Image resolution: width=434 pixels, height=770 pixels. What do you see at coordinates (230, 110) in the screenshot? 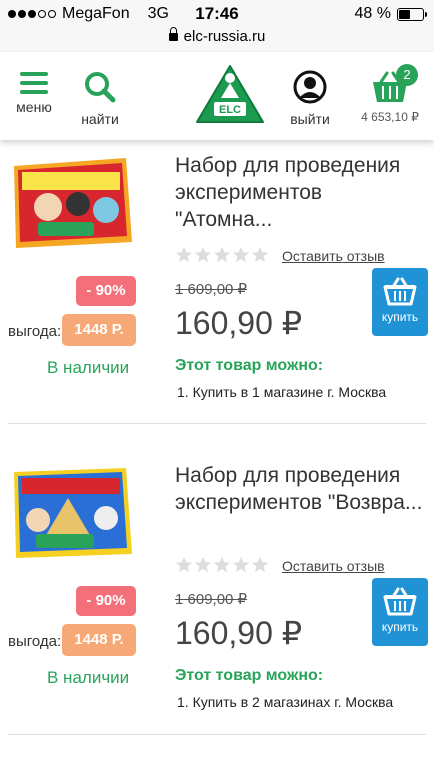
I see `svg-text: ELC` at bounding box center [230, 110].